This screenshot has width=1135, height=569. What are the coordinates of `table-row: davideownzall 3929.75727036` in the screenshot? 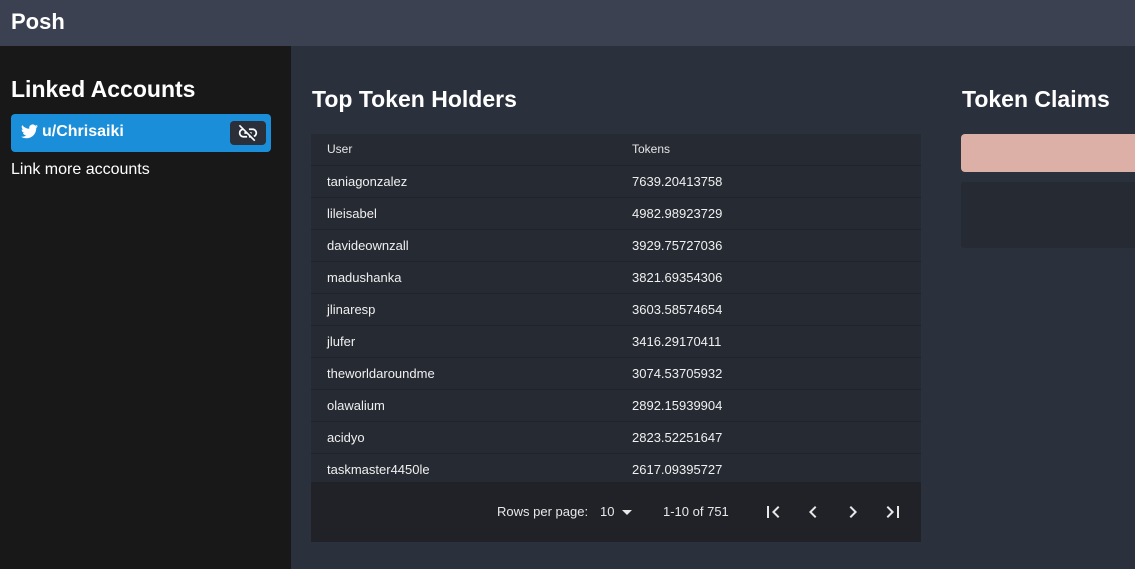 It's located at (616, 245).